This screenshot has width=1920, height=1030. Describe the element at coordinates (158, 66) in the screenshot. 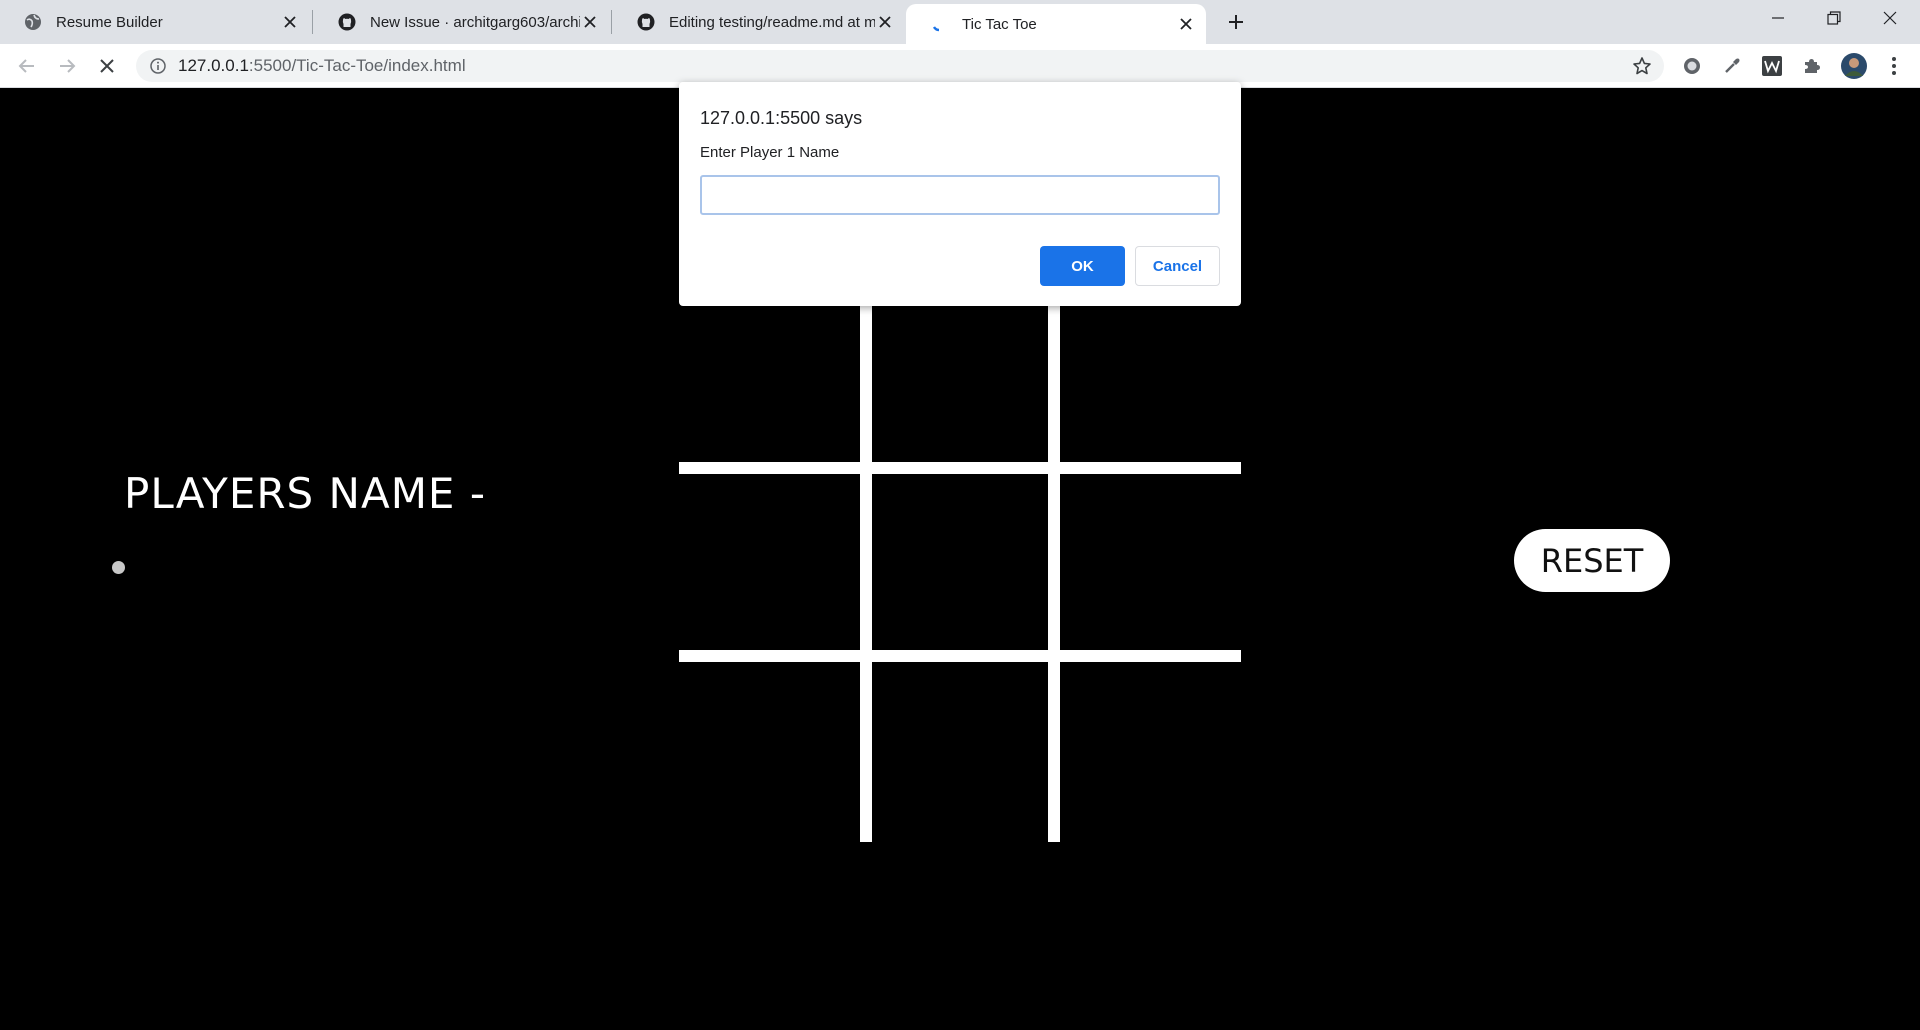

I see `info-icon` at that location.